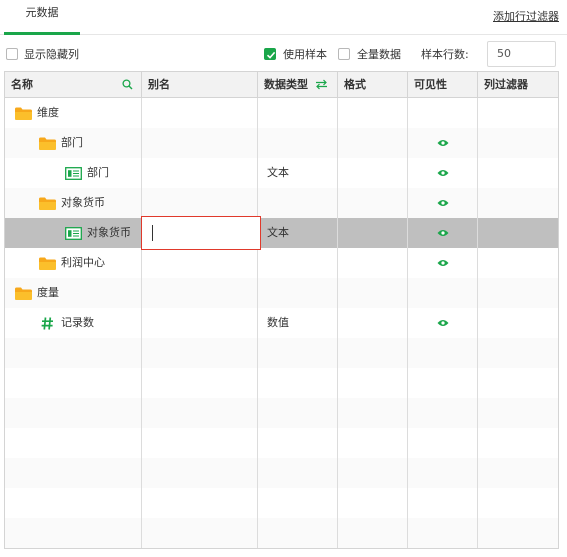  I want to click on row-name: 度量, so click(48, 292).